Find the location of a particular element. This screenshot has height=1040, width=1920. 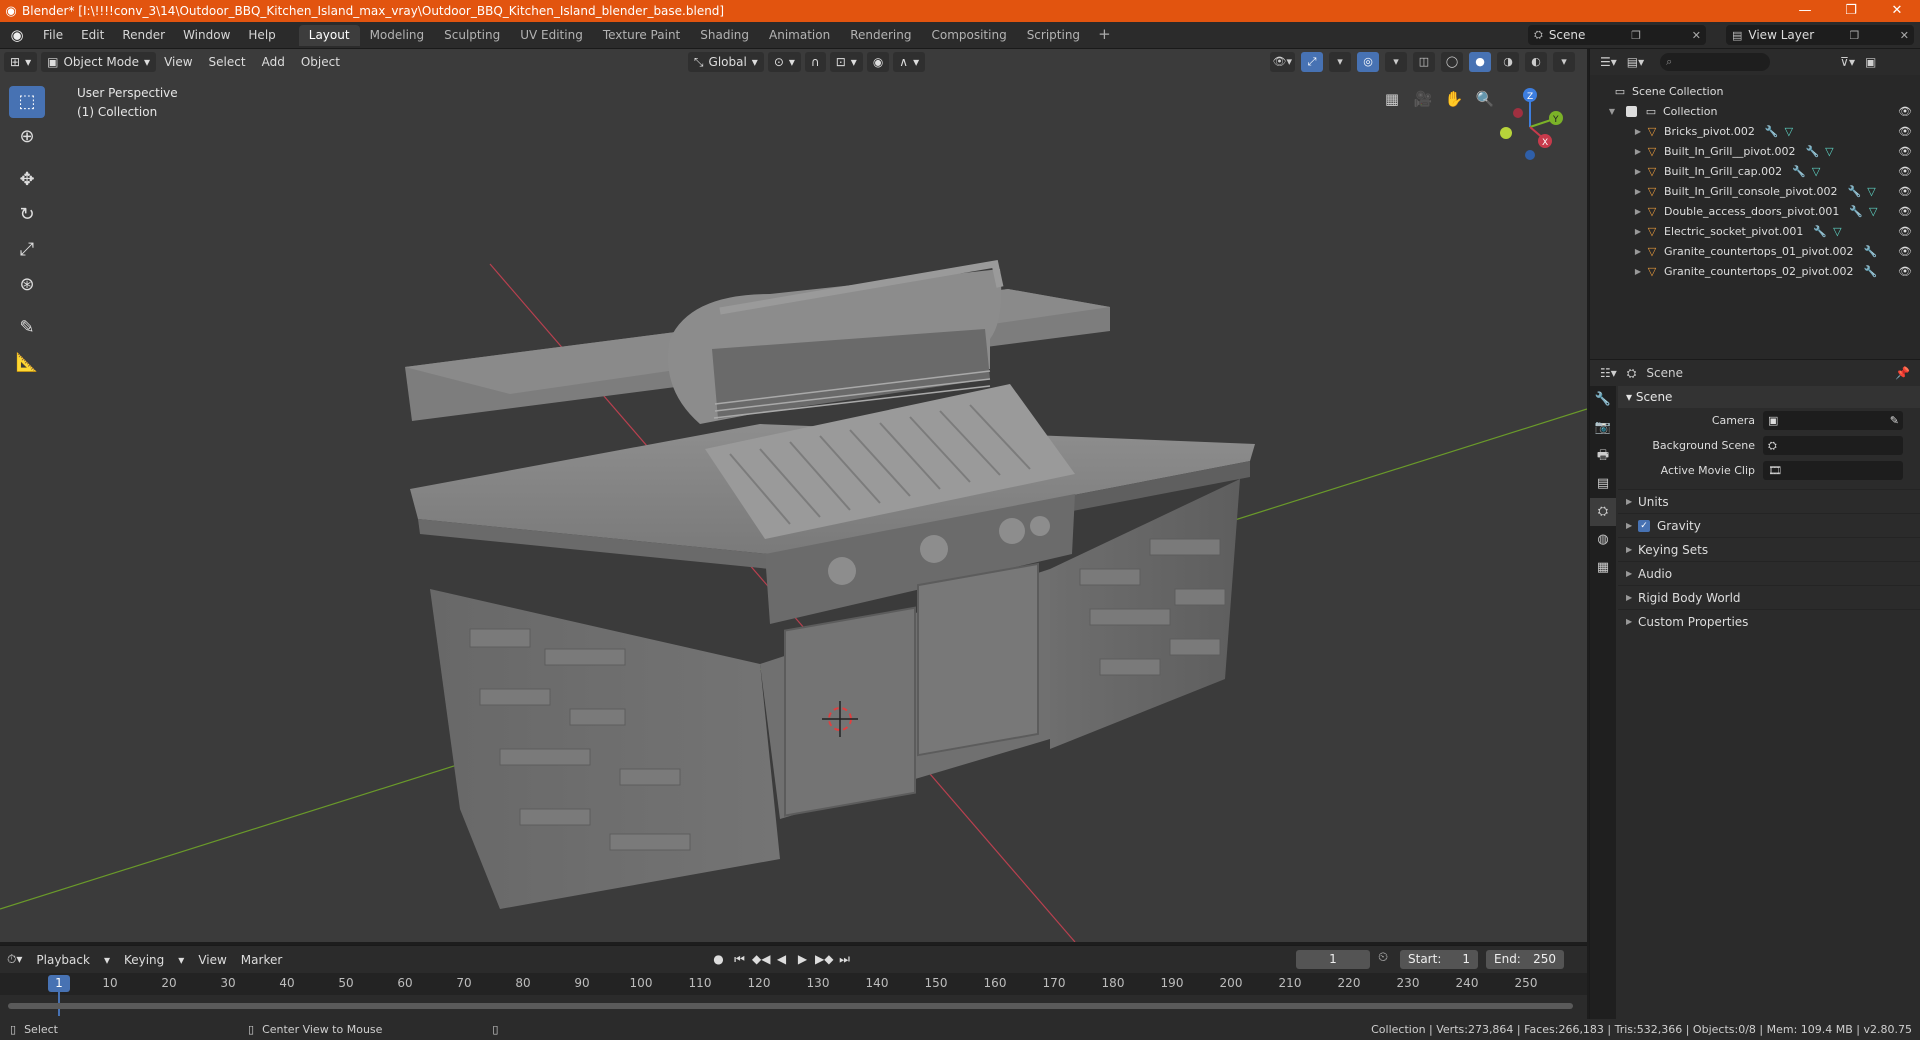

tab-modeling: Modeling is located at coordinates (397, 35).